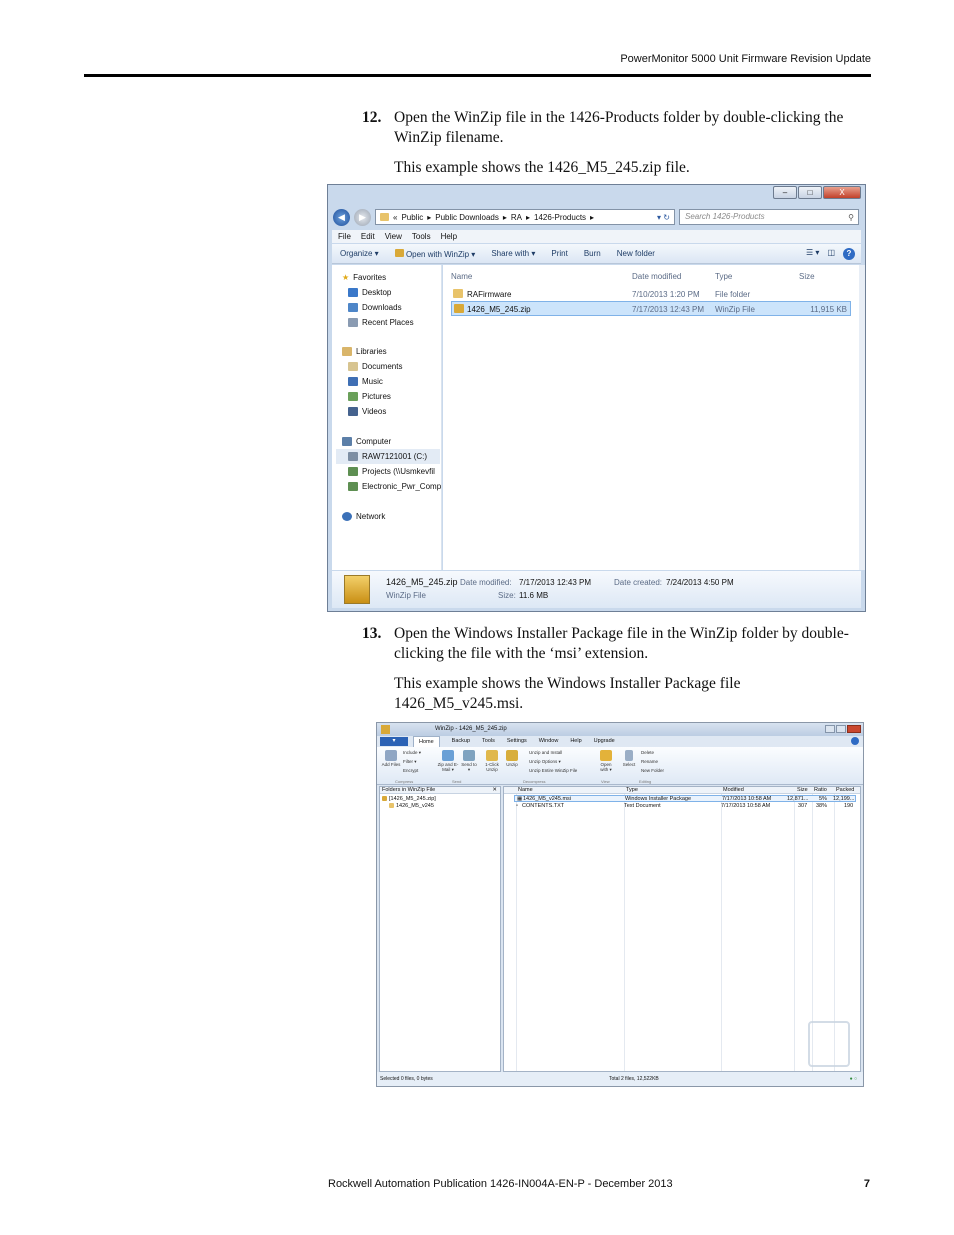 The width and height of the screenshot is (954, 1235). Describe the element at coordinates (410, 762) in the screenshot. I see `filter-button: Filter ▾` at that location.